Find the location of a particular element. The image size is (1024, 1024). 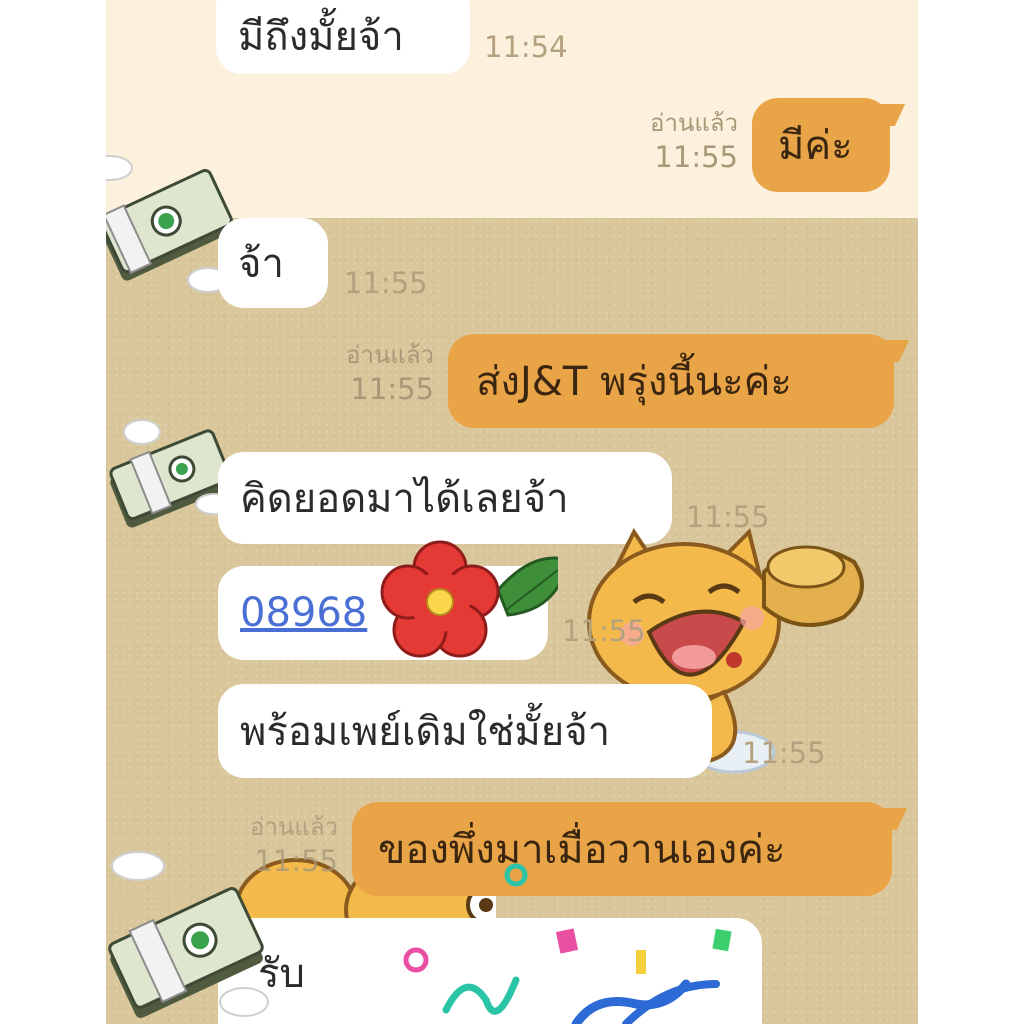

message-bubble-incoming: พร้อมเพย์เดิมใช่มั้ยจ้า is located at coordinates (465, 731).